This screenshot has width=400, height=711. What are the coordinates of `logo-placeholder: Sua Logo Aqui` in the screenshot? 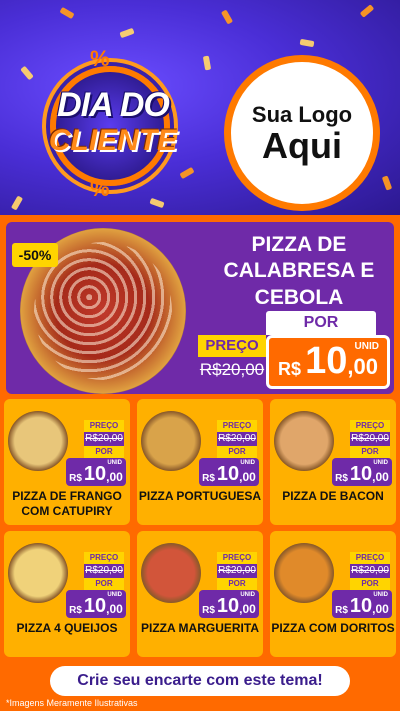 It's located at (302, 133).